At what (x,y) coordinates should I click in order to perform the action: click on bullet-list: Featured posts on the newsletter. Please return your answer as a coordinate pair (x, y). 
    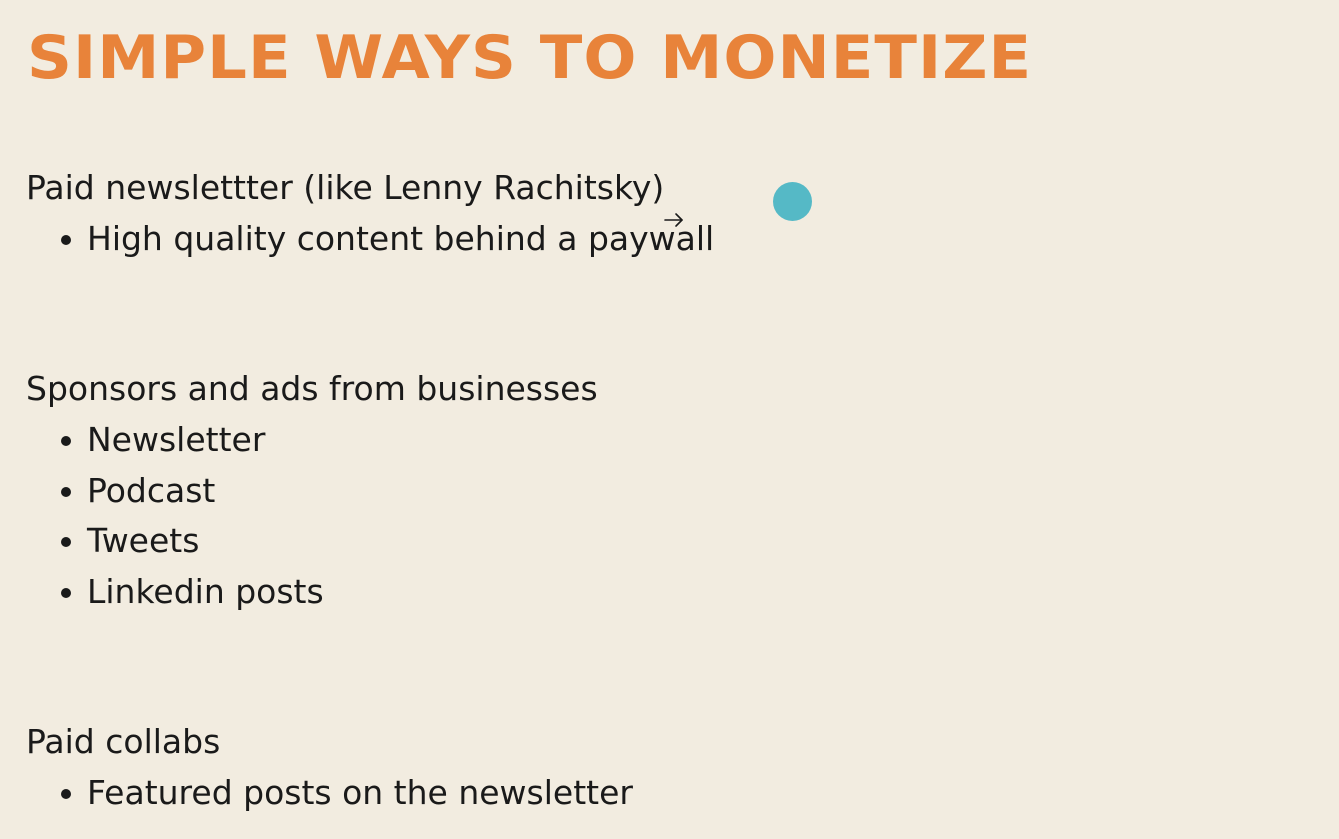
    Looking at the image, I should click on (329, 793).